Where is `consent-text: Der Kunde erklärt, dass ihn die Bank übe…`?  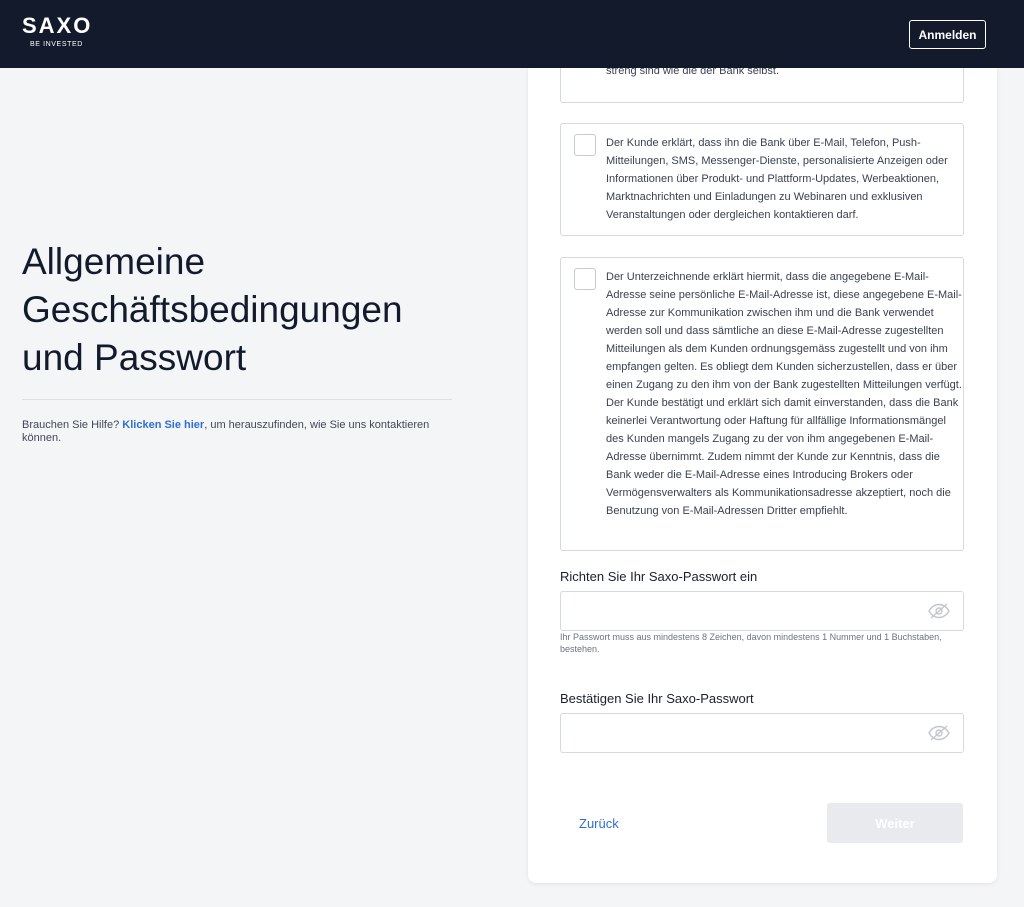
consent-text: Der Kunde erklärt, dass ihn die Bank übe… is located at coordinates (777, 179).